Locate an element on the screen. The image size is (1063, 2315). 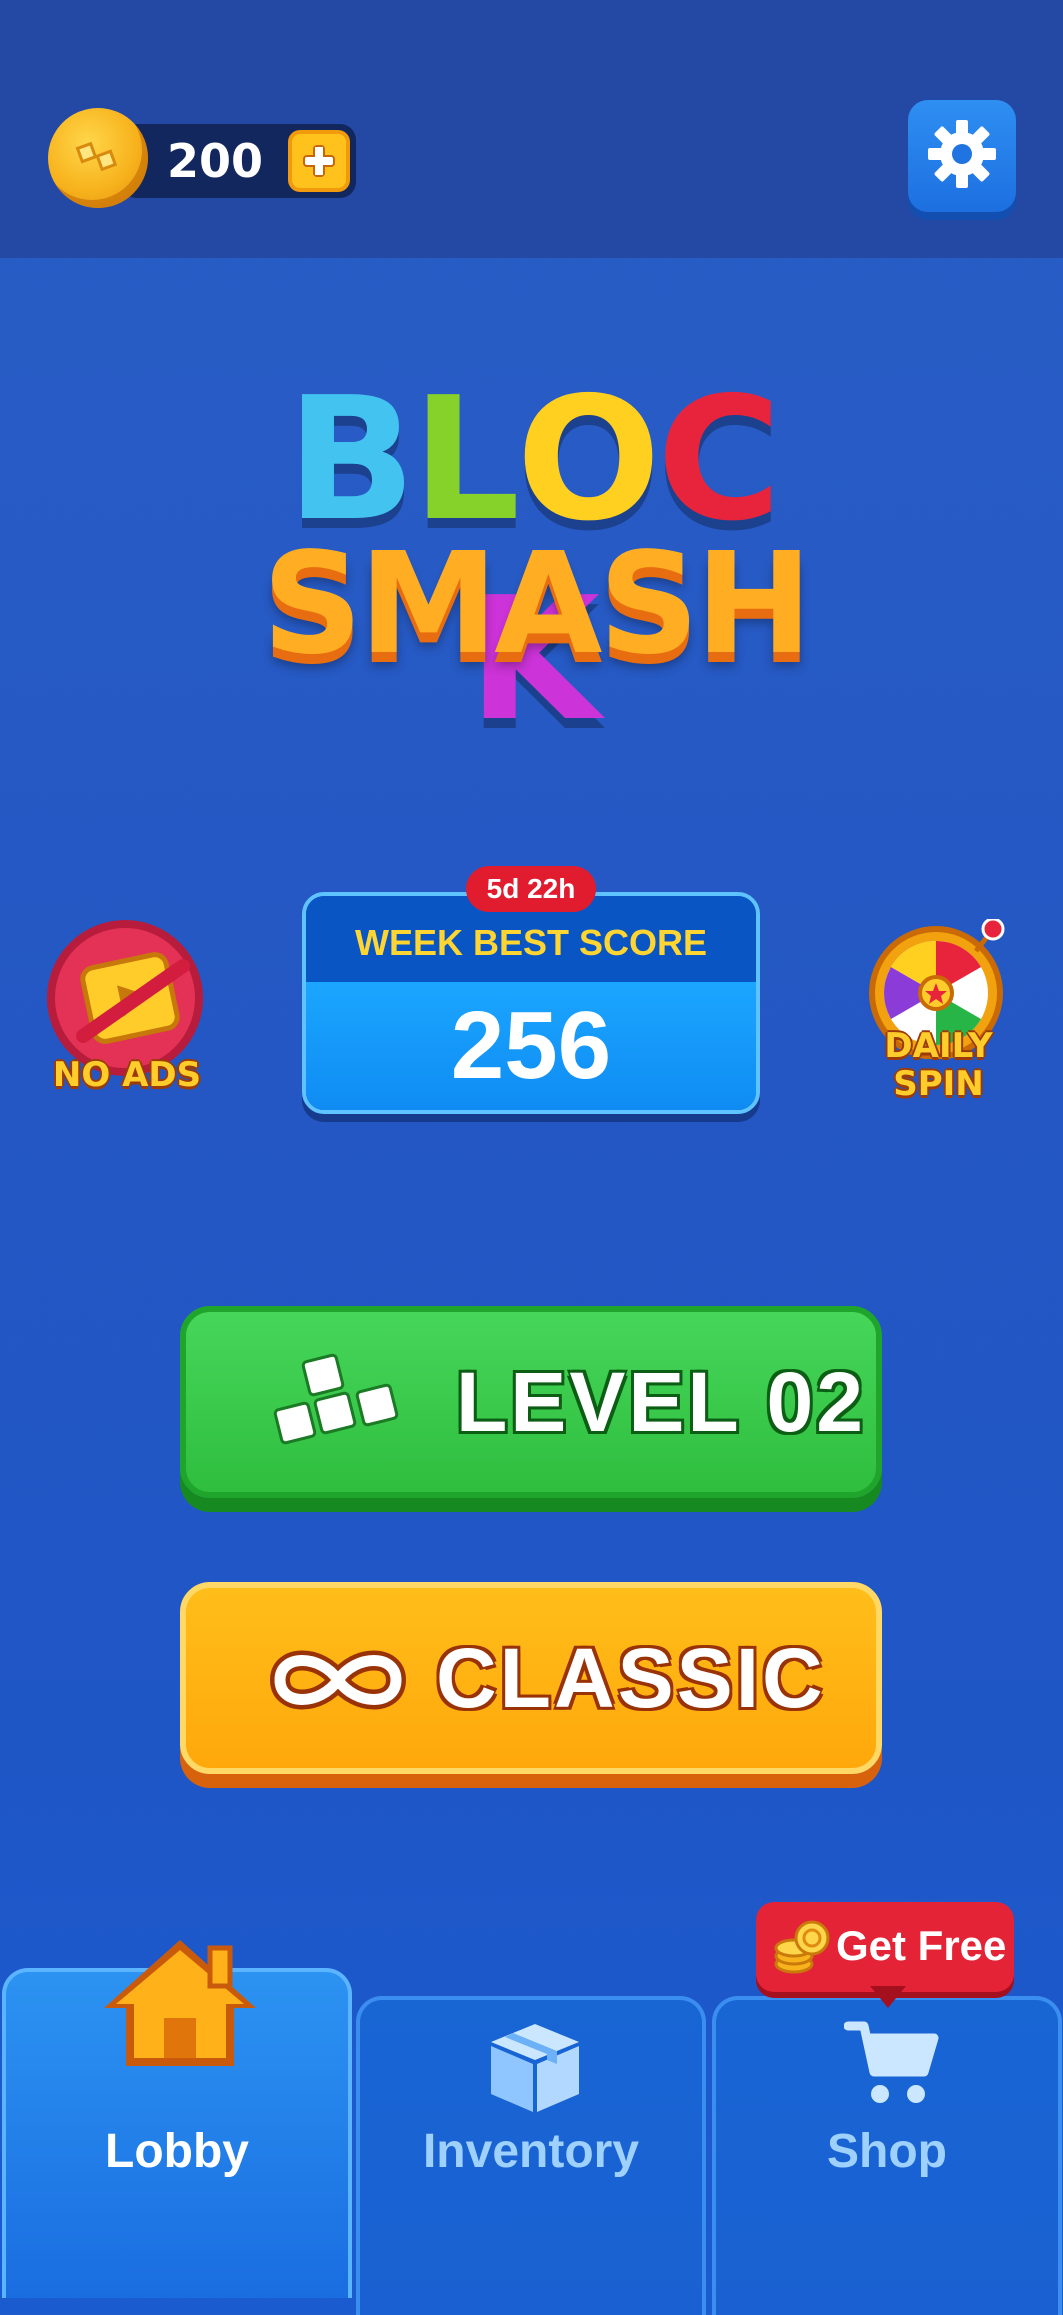
get-free-pointer is located at coordinates (888, 1997).